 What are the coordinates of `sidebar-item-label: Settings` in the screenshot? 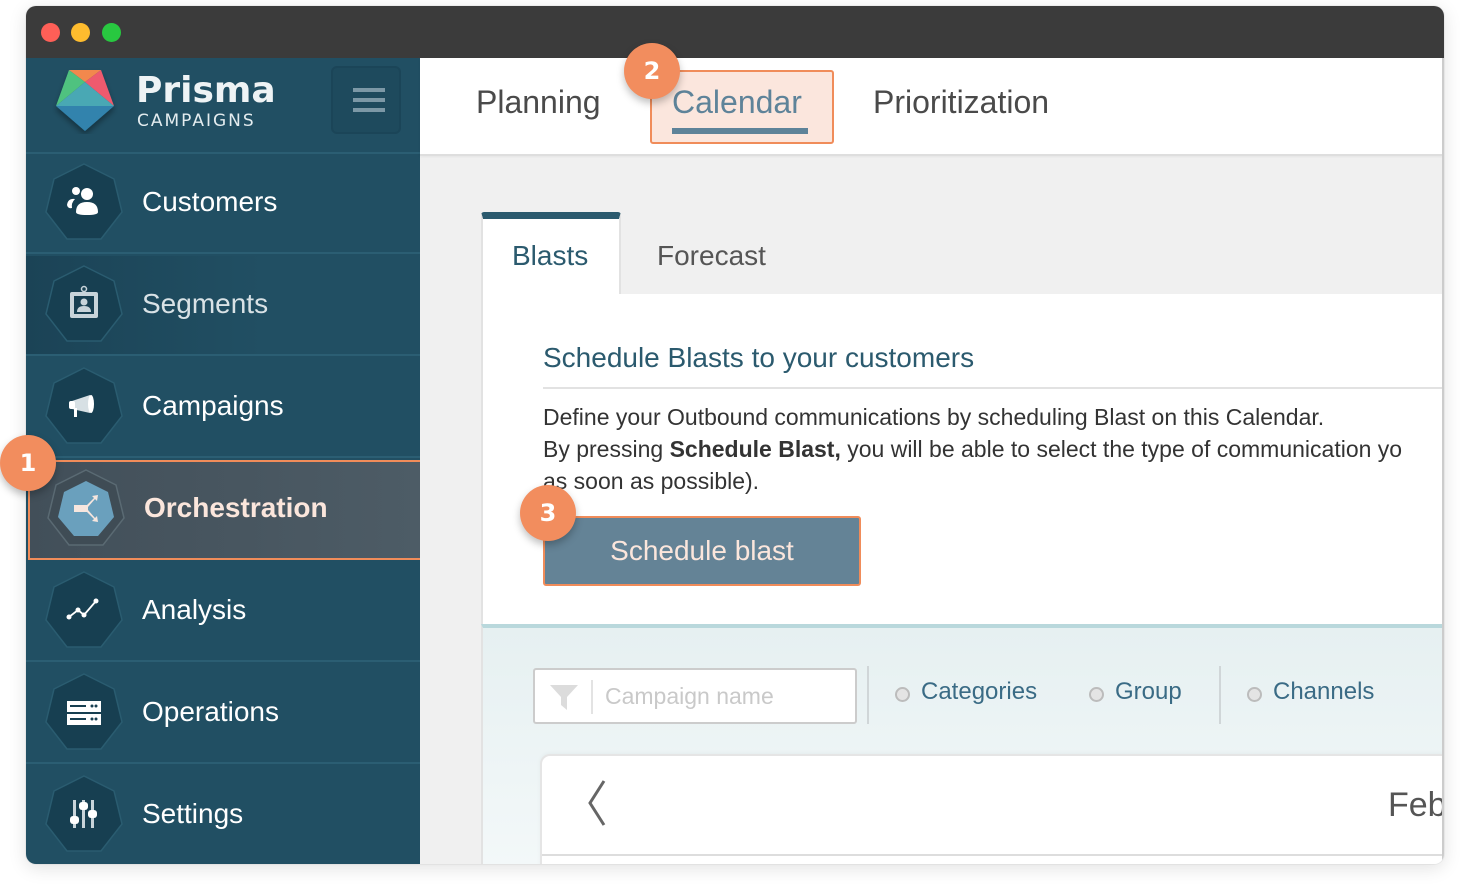 It's located at (193, 813).